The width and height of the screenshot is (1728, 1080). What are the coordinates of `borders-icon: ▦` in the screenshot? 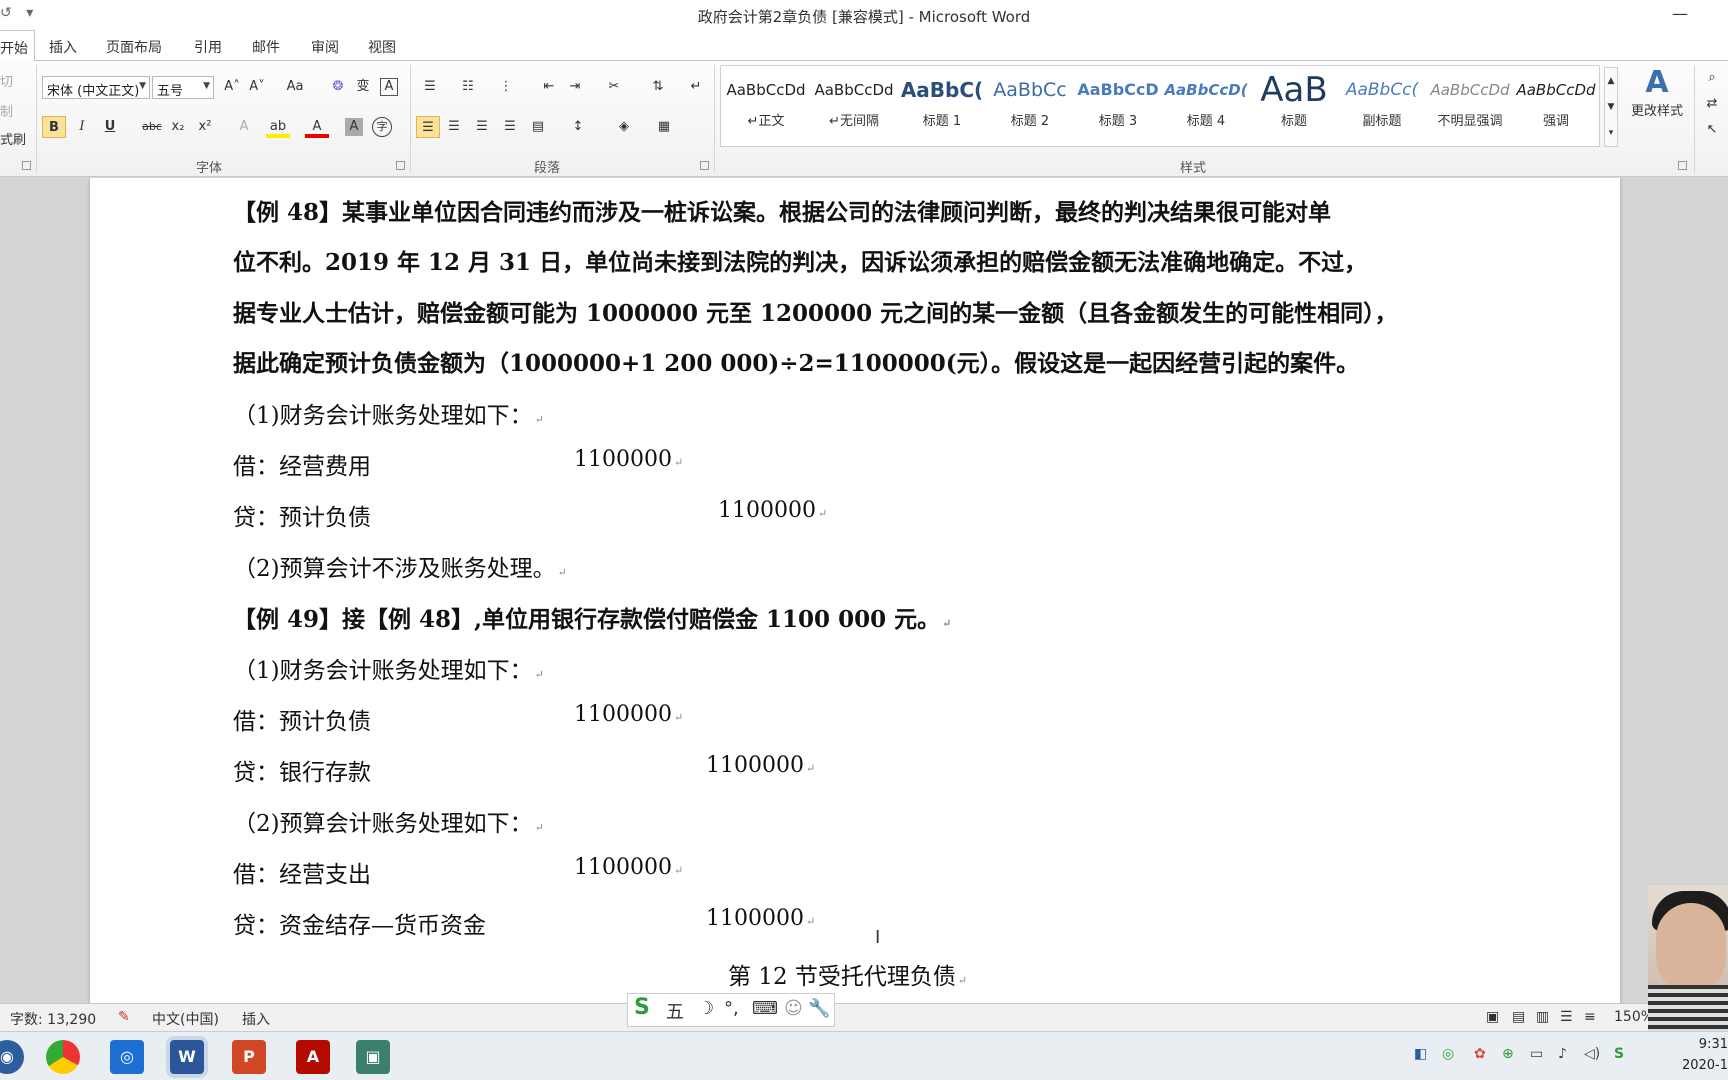 It's located at (664, 127).